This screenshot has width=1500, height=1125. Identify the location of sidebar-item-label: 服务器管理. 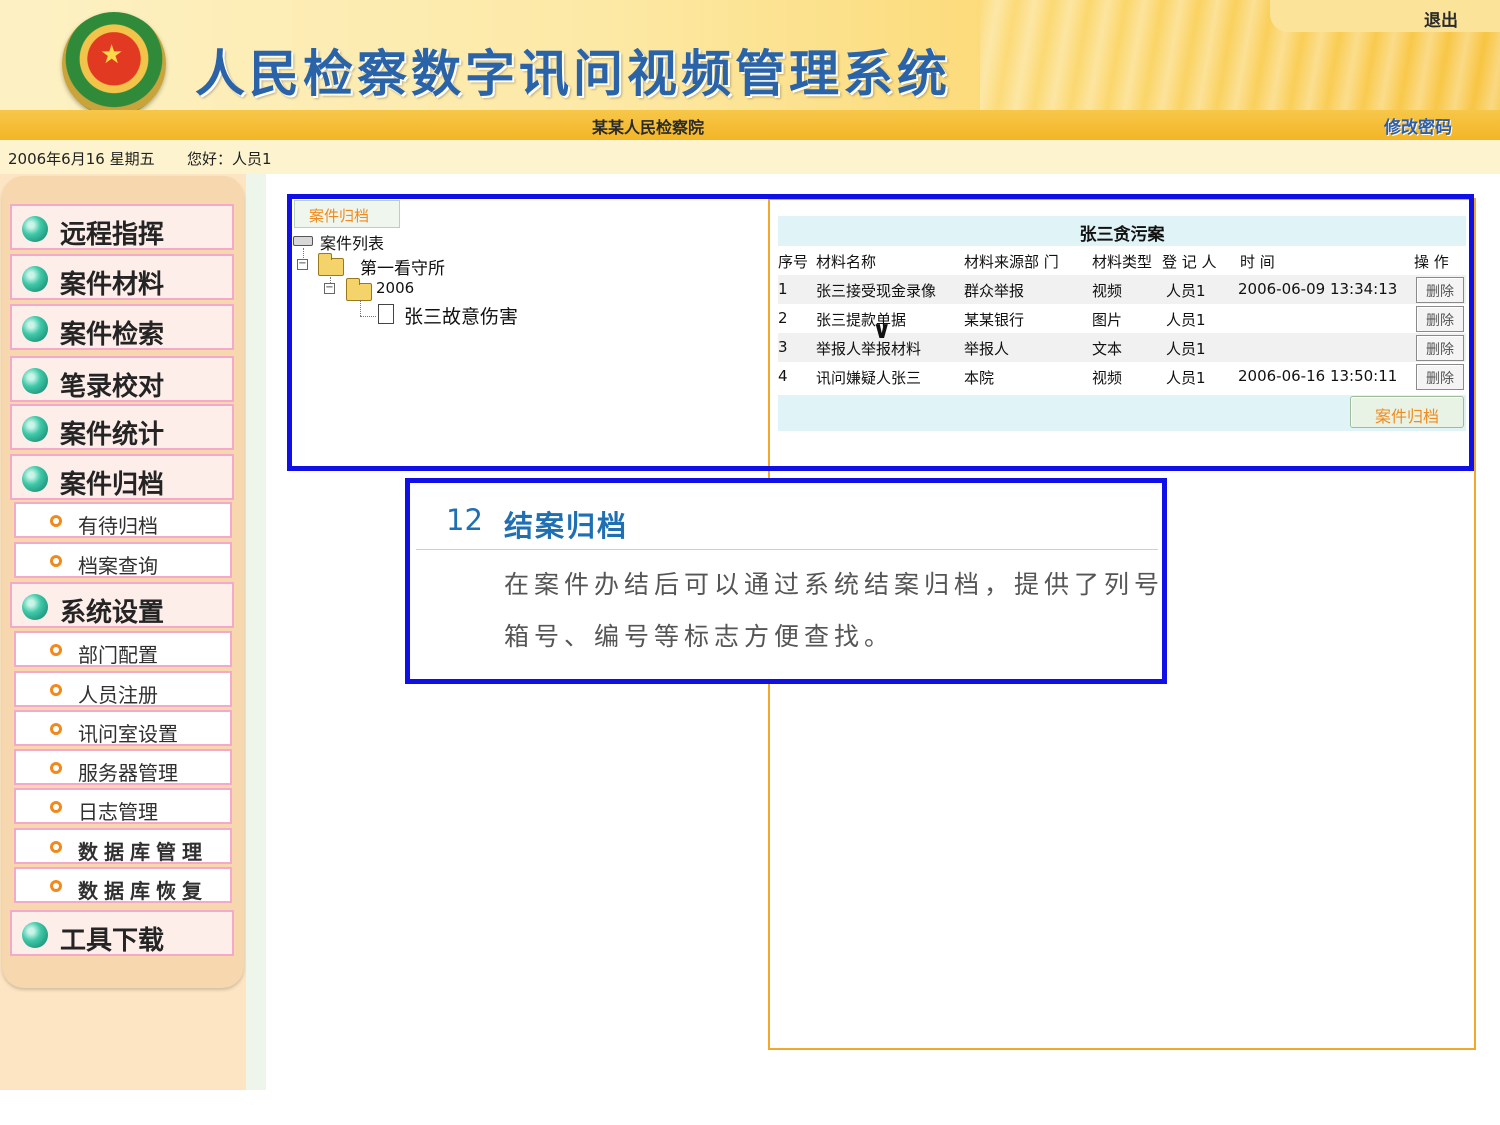
(128, 773).